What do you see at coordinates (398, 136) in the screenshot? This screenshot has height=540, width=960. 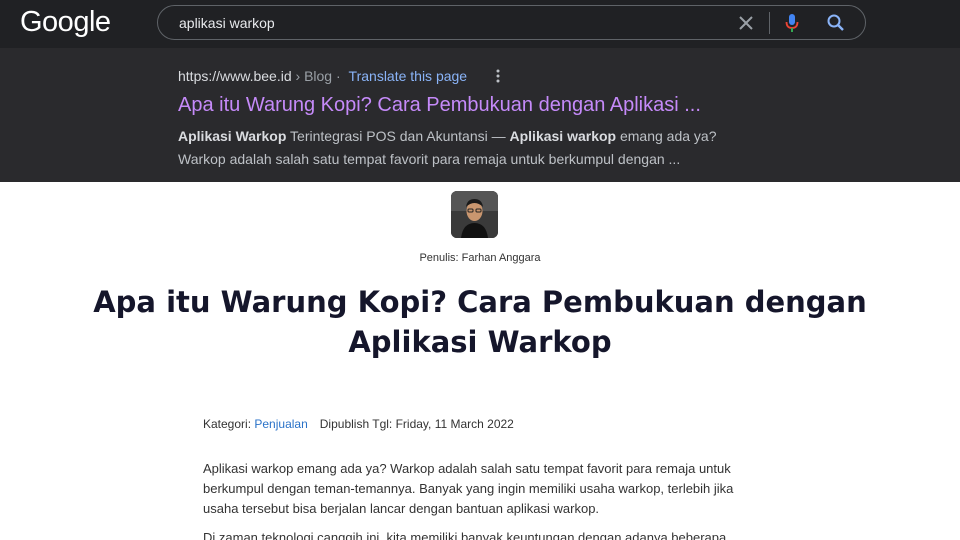 I see `snippet-text-1: Terintegrasi POS dan Akuntansi —` at bounding box center [398, 136].